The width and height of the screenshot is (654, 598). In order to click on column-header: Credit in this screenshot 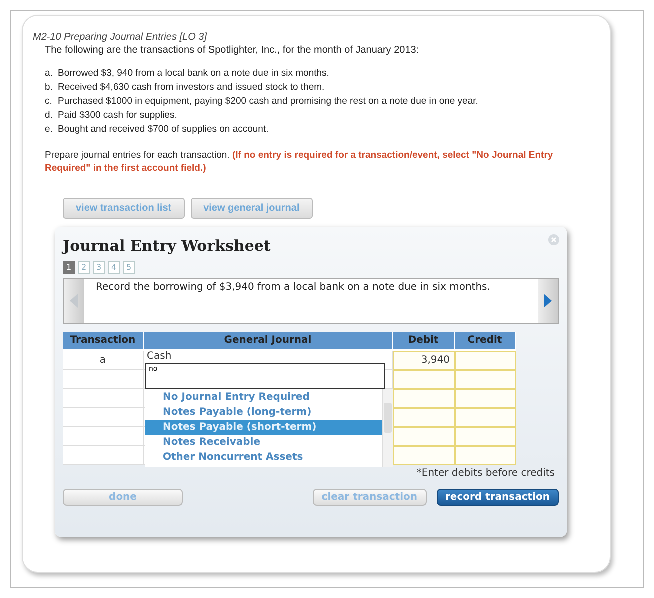, I will do `click(485, 340)`.